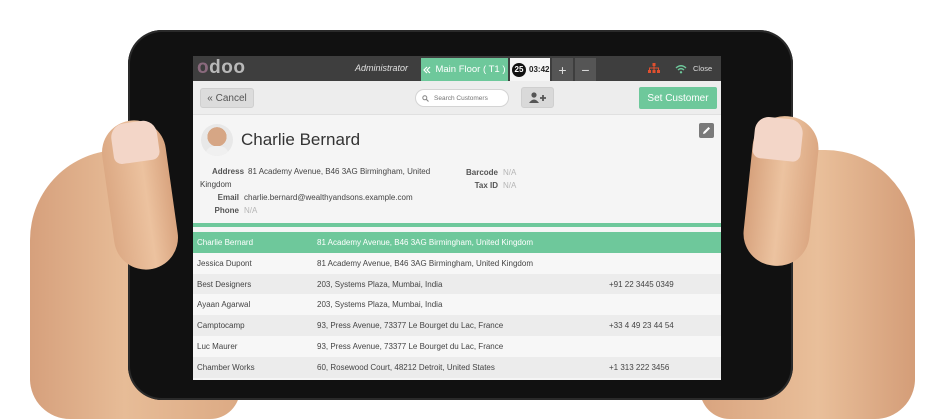 The width and height of the screenshot is (925, 419). I want to click on search-box, so click(462, 98).